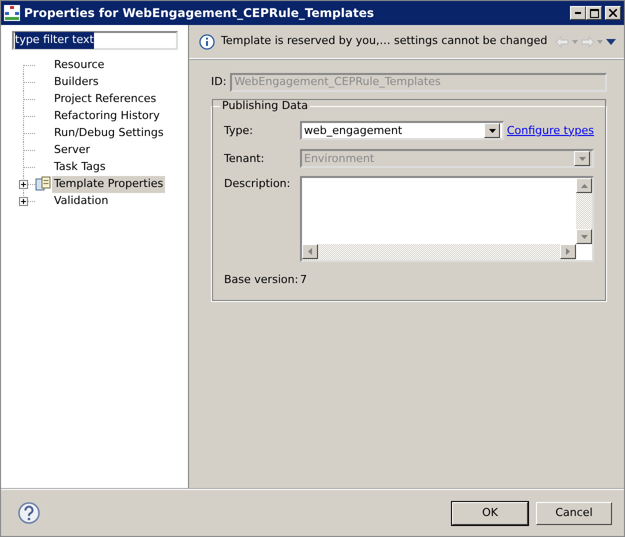  What do you see at coordinates (550, 130) in the screenshot?
I see `configure-types-link: Configure types` at bounding box center [550, 130].